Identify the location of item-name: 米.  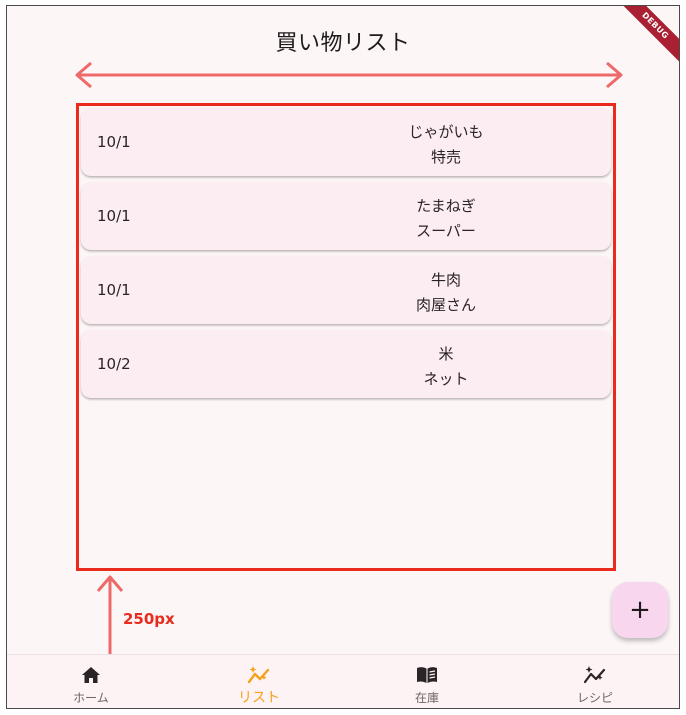
(446, 354).